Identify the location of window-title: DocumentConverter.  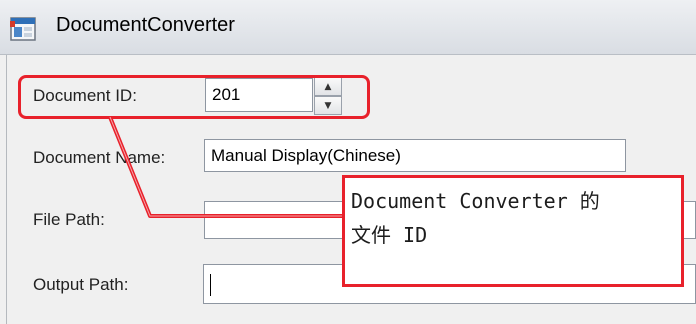
(145, 25).